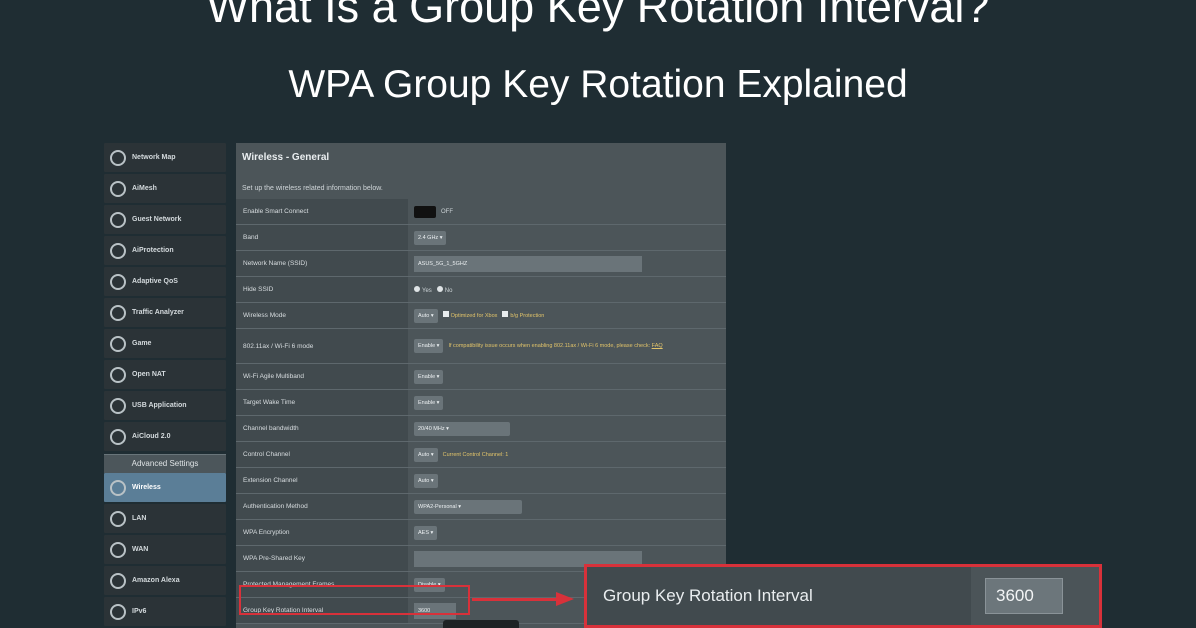  What do you see at coordinates (481, 624) in the screenshot?
I see `apply-button` at bounding box center [481, 624].